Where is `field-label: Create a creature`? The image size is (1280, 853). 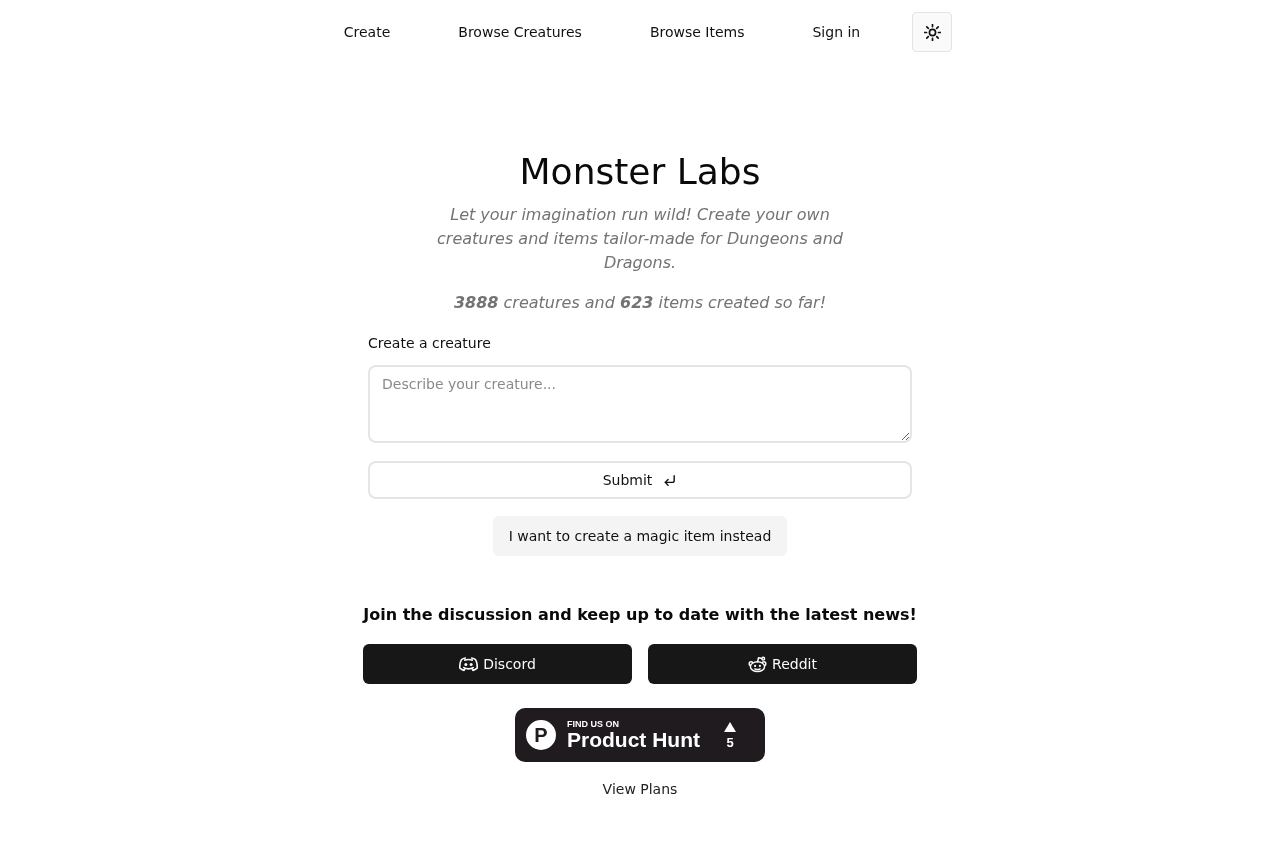
field-label: Create a creature is located at coordinates (430, 343).